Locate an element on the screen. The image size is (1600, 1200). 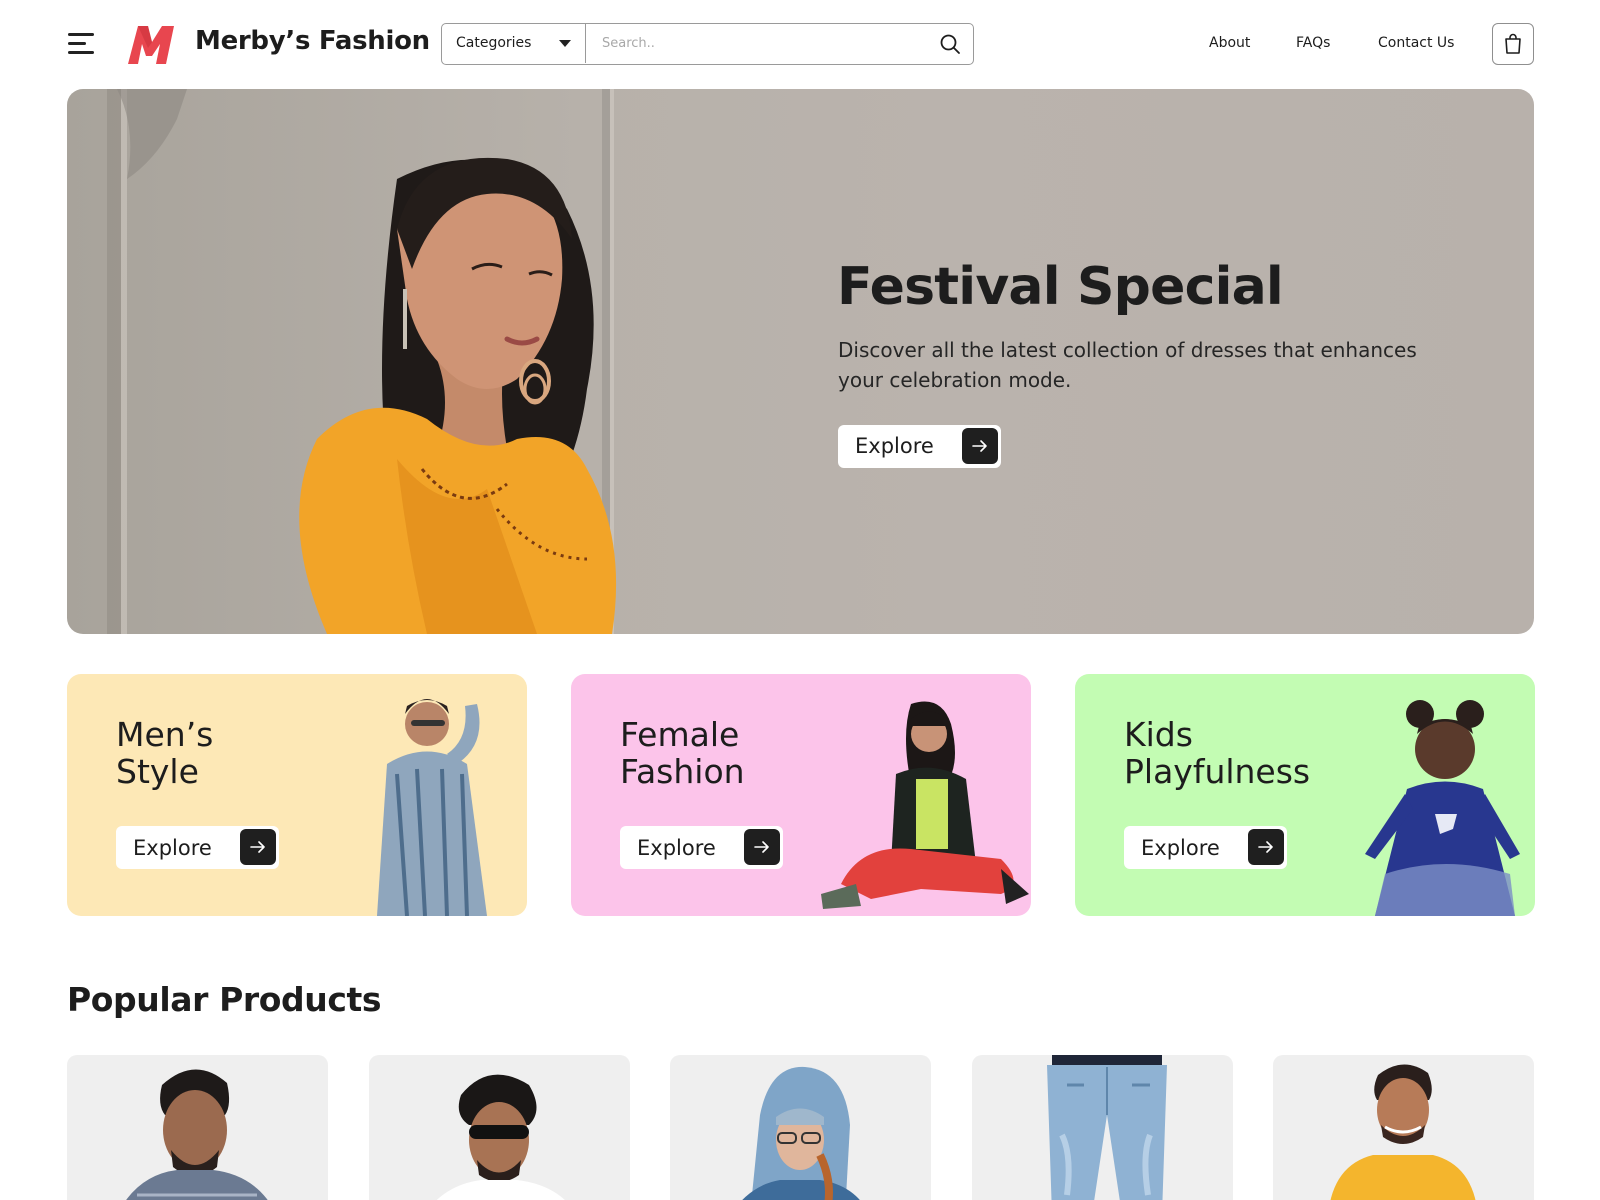
search-input is located at coordinates (758, 43).